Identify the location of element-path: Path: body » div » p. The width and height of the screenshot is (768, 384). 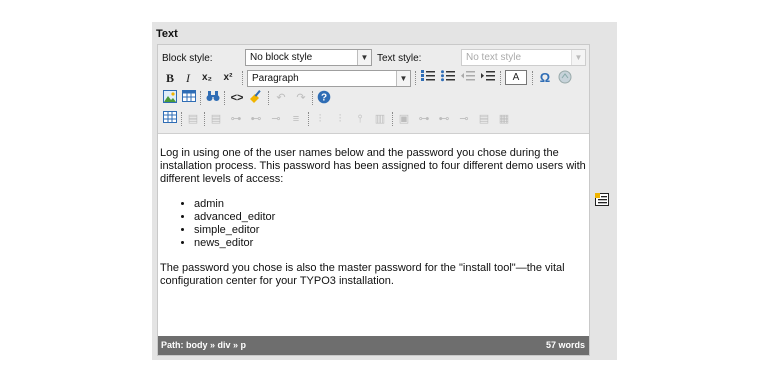
(203, 345).